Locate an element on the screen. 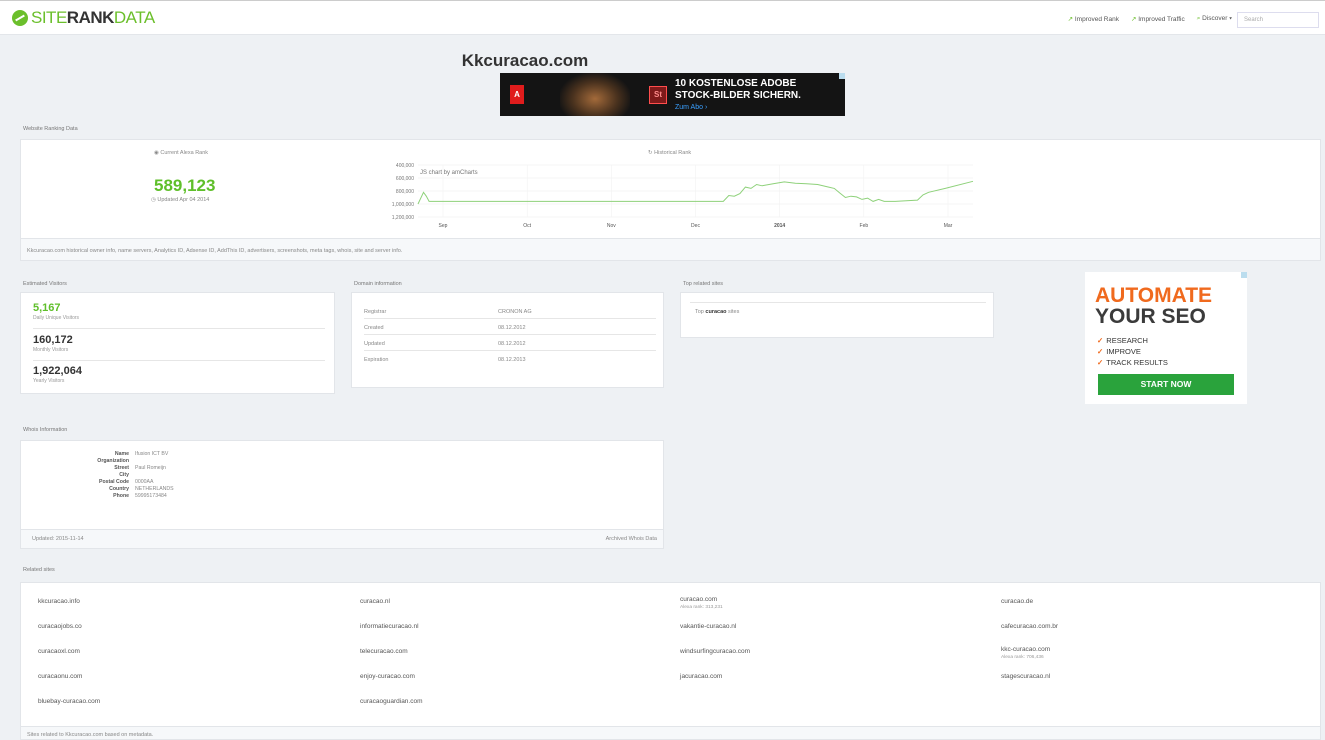  related-site-link: curacao.nl is located at coordinates (375, 601).